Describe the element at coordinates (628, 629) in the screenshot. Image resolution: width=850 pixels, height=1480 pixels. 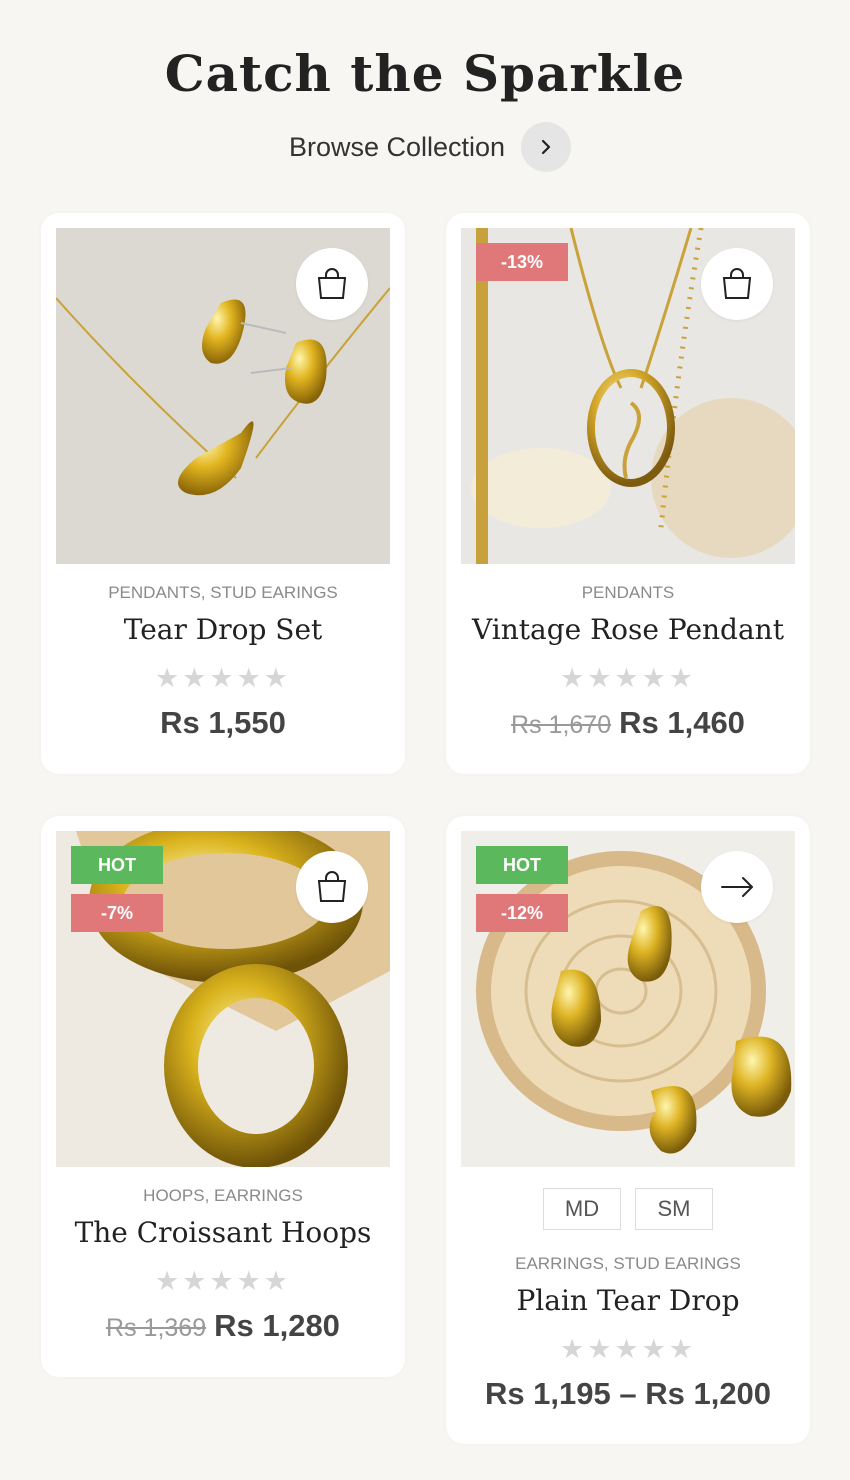
I see `product-name: Vintage Rose Pendant` at that location.